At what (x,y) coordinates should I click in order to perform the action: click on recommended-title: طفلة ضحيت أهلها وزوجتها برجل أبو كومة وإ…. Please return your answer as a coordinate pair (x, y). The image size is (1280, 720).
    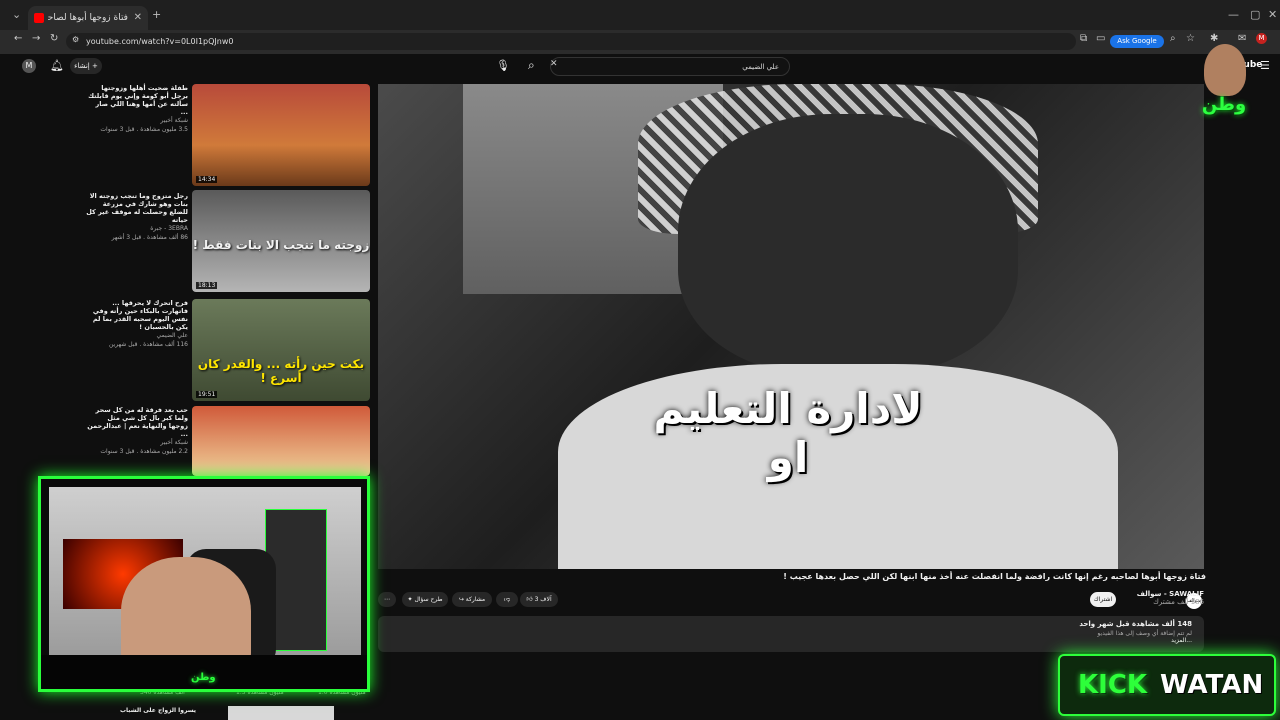
    Looking at the image, I should click on (138, 100).